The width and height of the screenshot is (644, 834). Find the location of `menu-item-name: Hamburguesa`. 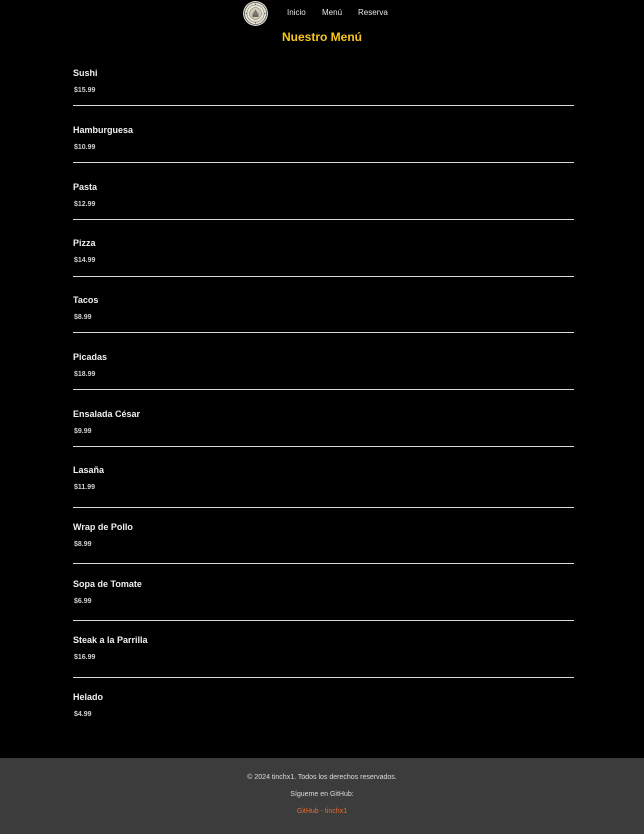

menu-item-name: Hamburguesa is located at coordinates (103, 130).